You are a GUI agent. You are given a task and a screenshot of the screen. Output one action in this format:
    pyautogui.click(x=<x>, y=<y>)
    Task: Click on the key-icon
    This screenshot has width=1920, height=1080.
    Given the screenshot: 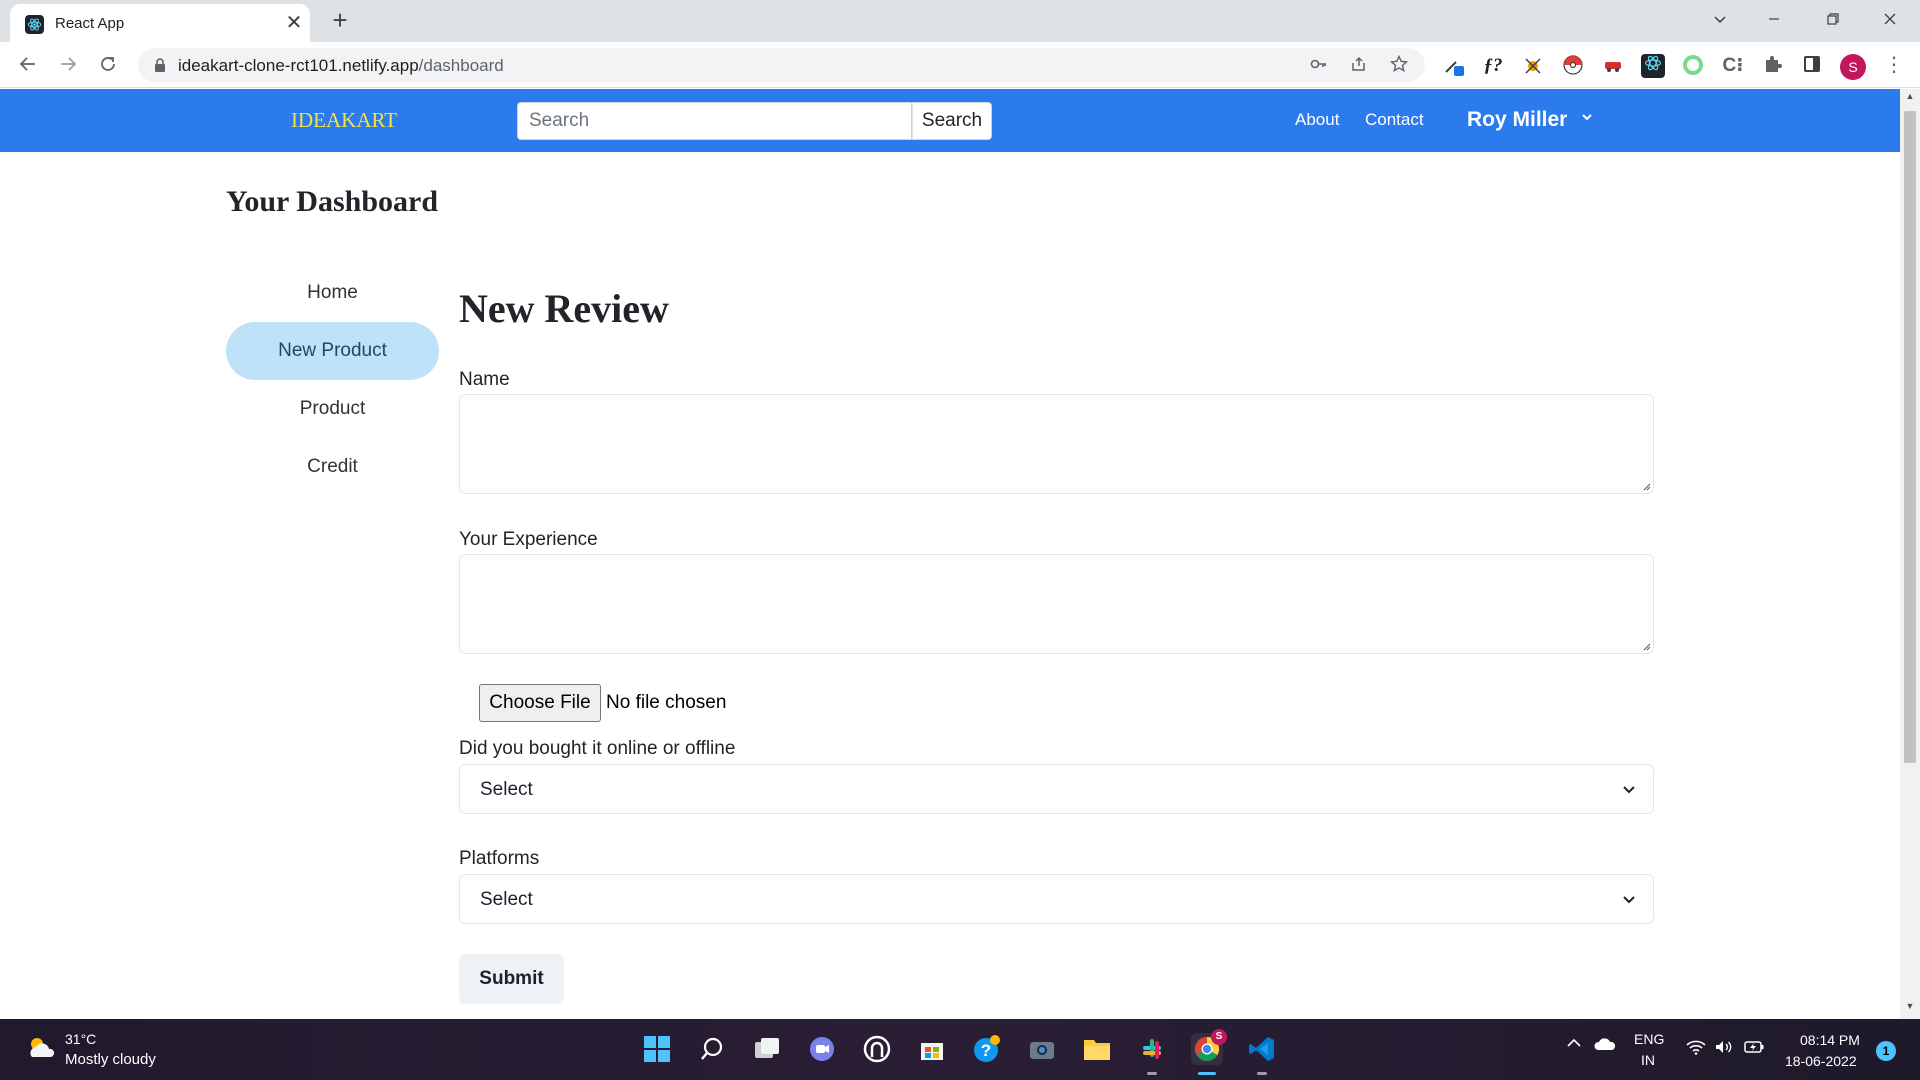 What is the action you would take?
    pyautogui.click(x=1319, y=65)
    